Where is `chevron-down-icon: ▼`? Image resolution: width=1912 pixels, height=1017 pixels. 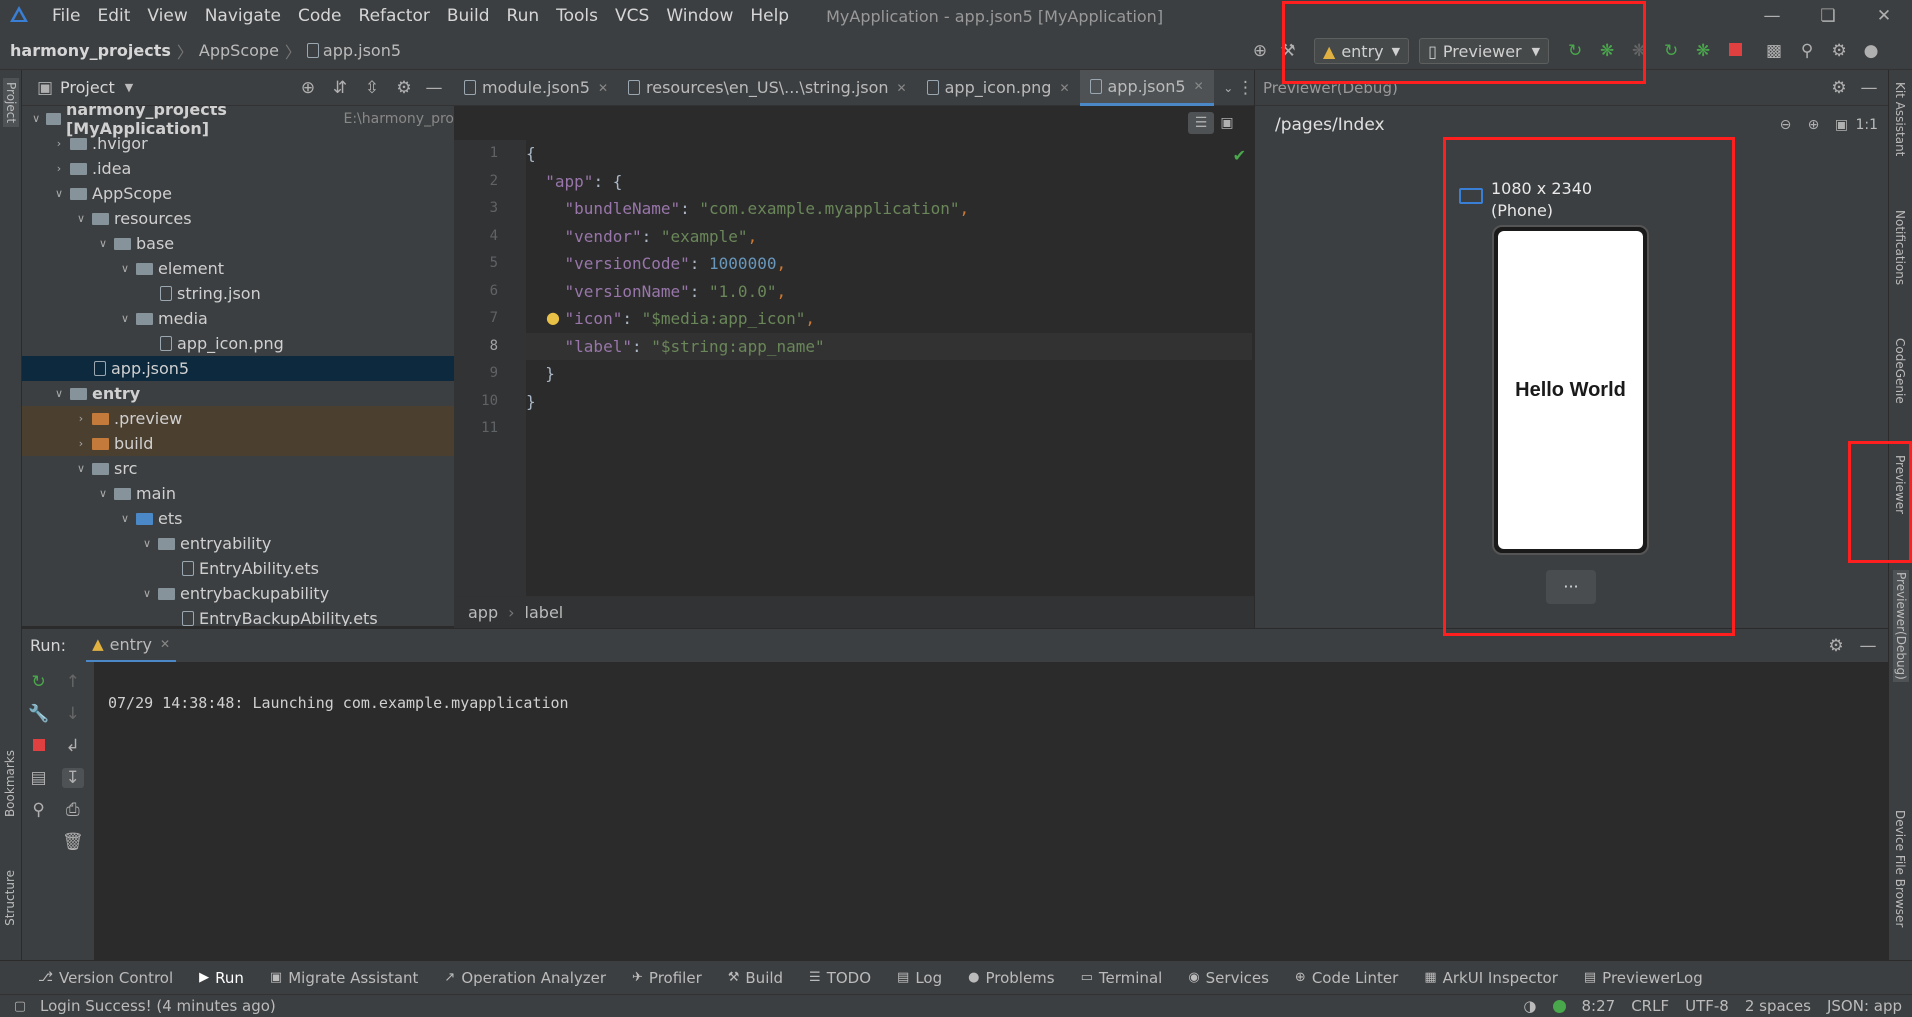 chevron-down-icon: ▼ is located at coordinates (129, 87).